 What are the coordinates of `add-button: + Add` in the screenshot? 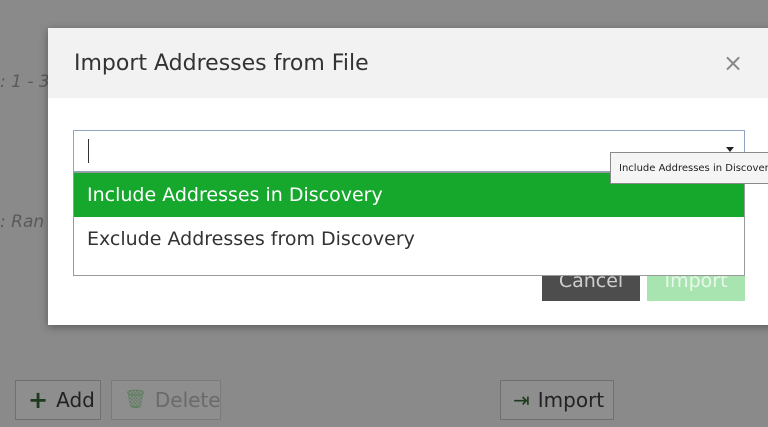 It's located at (58, 400).